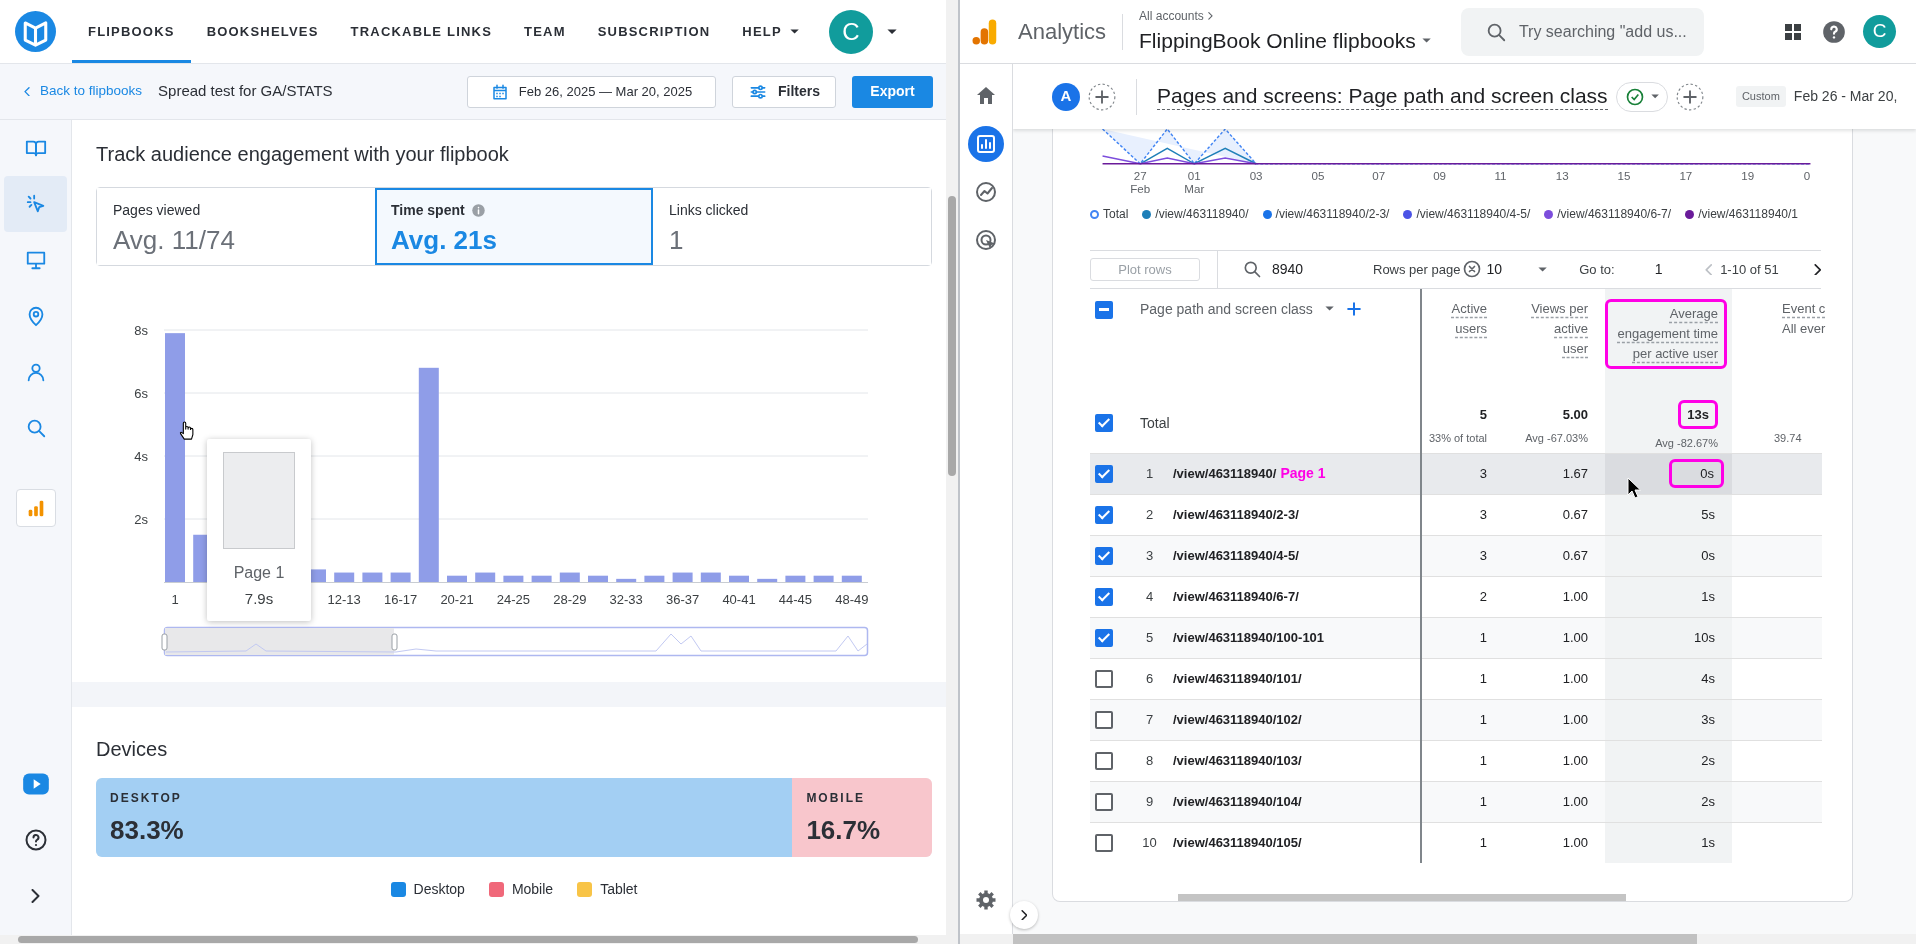 The width and height of the screenshot is (1916, 944). What do you see at coordinates (1312, 269) in the screenshot?
I see `search-field: 8940` at bounding box center [1312, 269].